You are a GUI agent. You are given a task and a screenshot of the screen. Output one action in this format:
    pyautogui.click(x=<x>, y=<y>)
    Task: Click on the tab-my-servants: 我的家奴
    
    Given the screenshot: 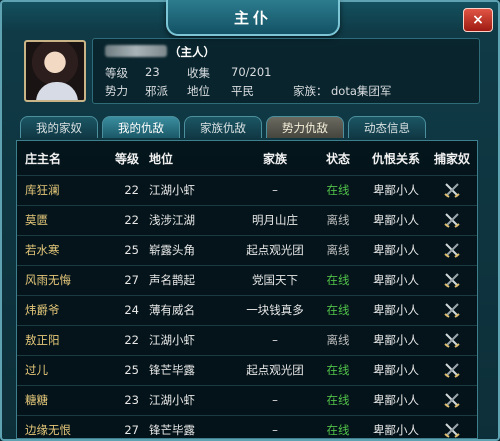 What is the action you would take?
    pyautogui.click(x=59, y=127)
    